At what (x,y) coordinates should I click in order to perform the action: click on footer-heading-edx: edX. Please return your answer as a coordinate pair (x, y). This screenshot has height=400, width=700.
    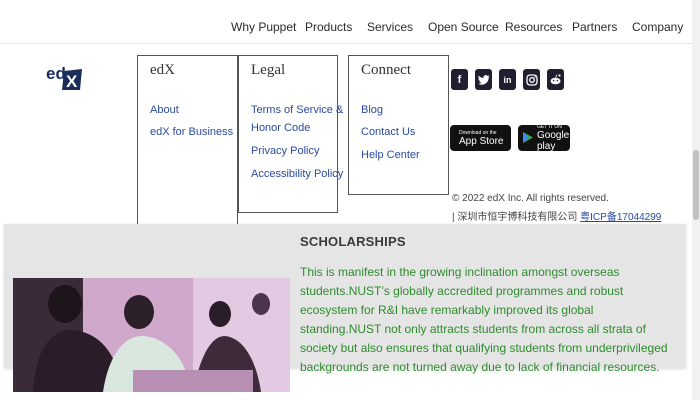
    Looking at the image, I should click on (162, 70).